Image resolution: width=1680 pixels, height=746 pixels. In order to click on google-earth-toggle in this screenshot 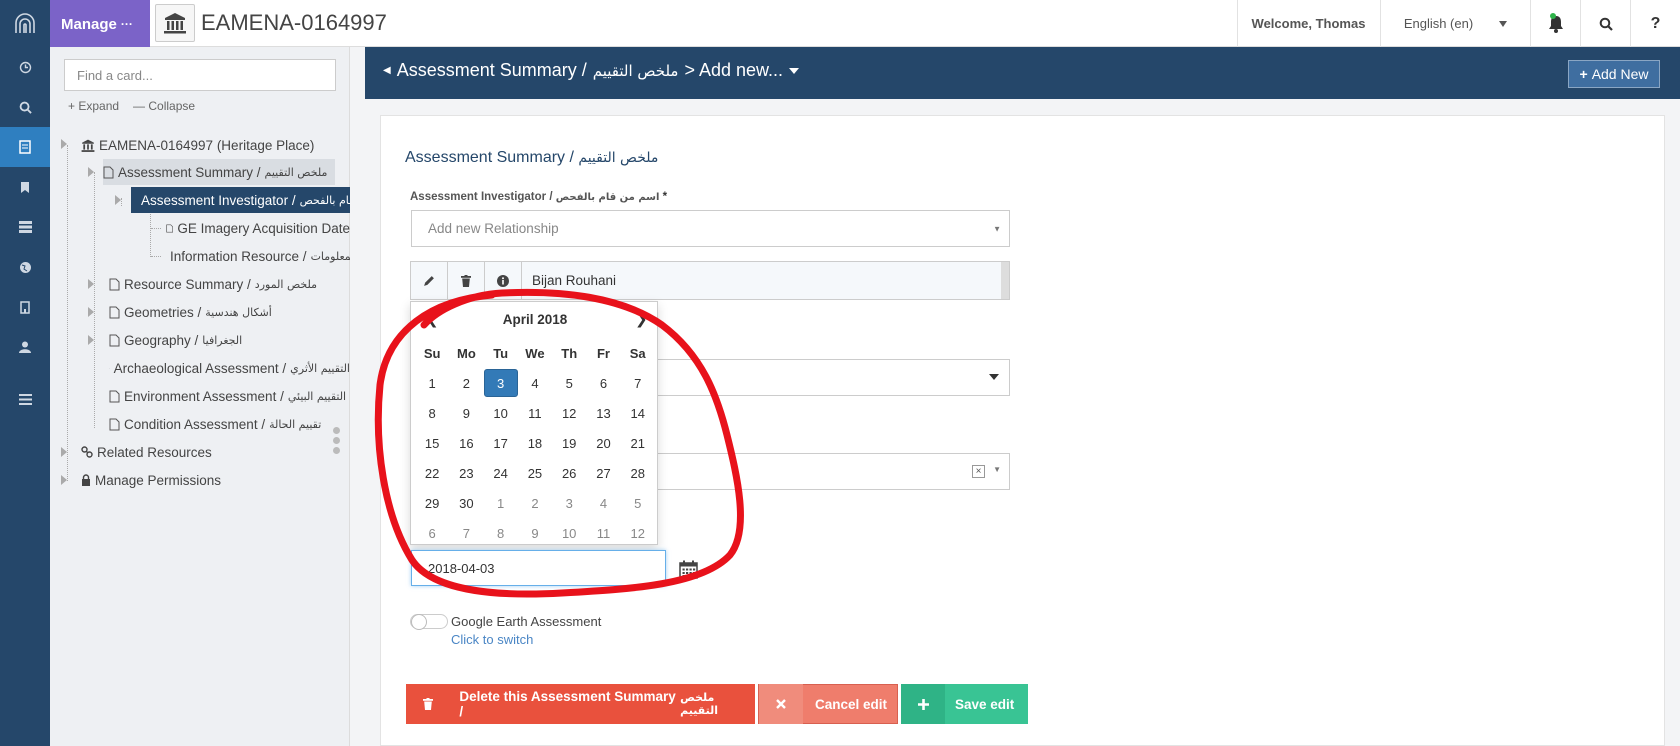, I will do `click(429, 622)`.